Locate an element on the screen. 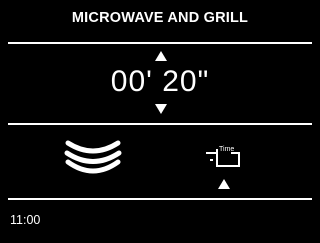  confirm-mode-arrow-icon is located at coordinates (224, 184).